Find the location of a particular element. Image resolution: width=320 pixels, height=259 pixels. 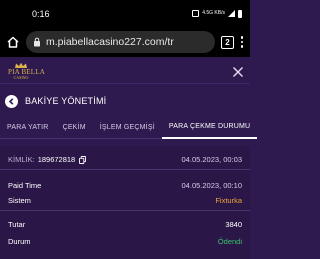

status-row: Durum Ödendi is located at coordinates (125, 241).